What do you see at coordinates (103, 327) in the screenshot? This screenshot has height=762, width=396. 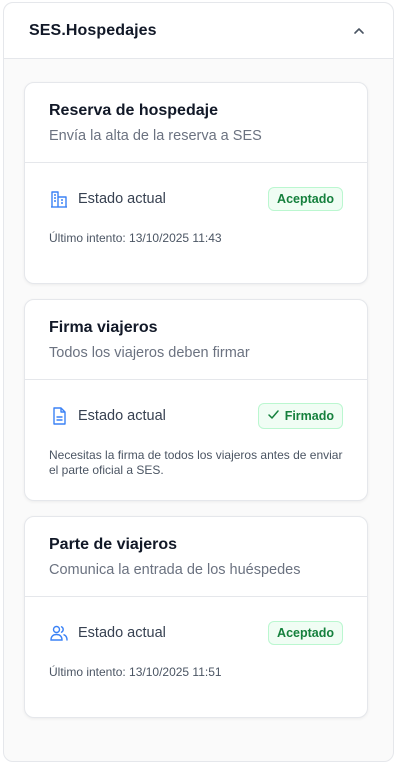 I see `card-title: Firma viajeros` at bounding box center [103, 327].